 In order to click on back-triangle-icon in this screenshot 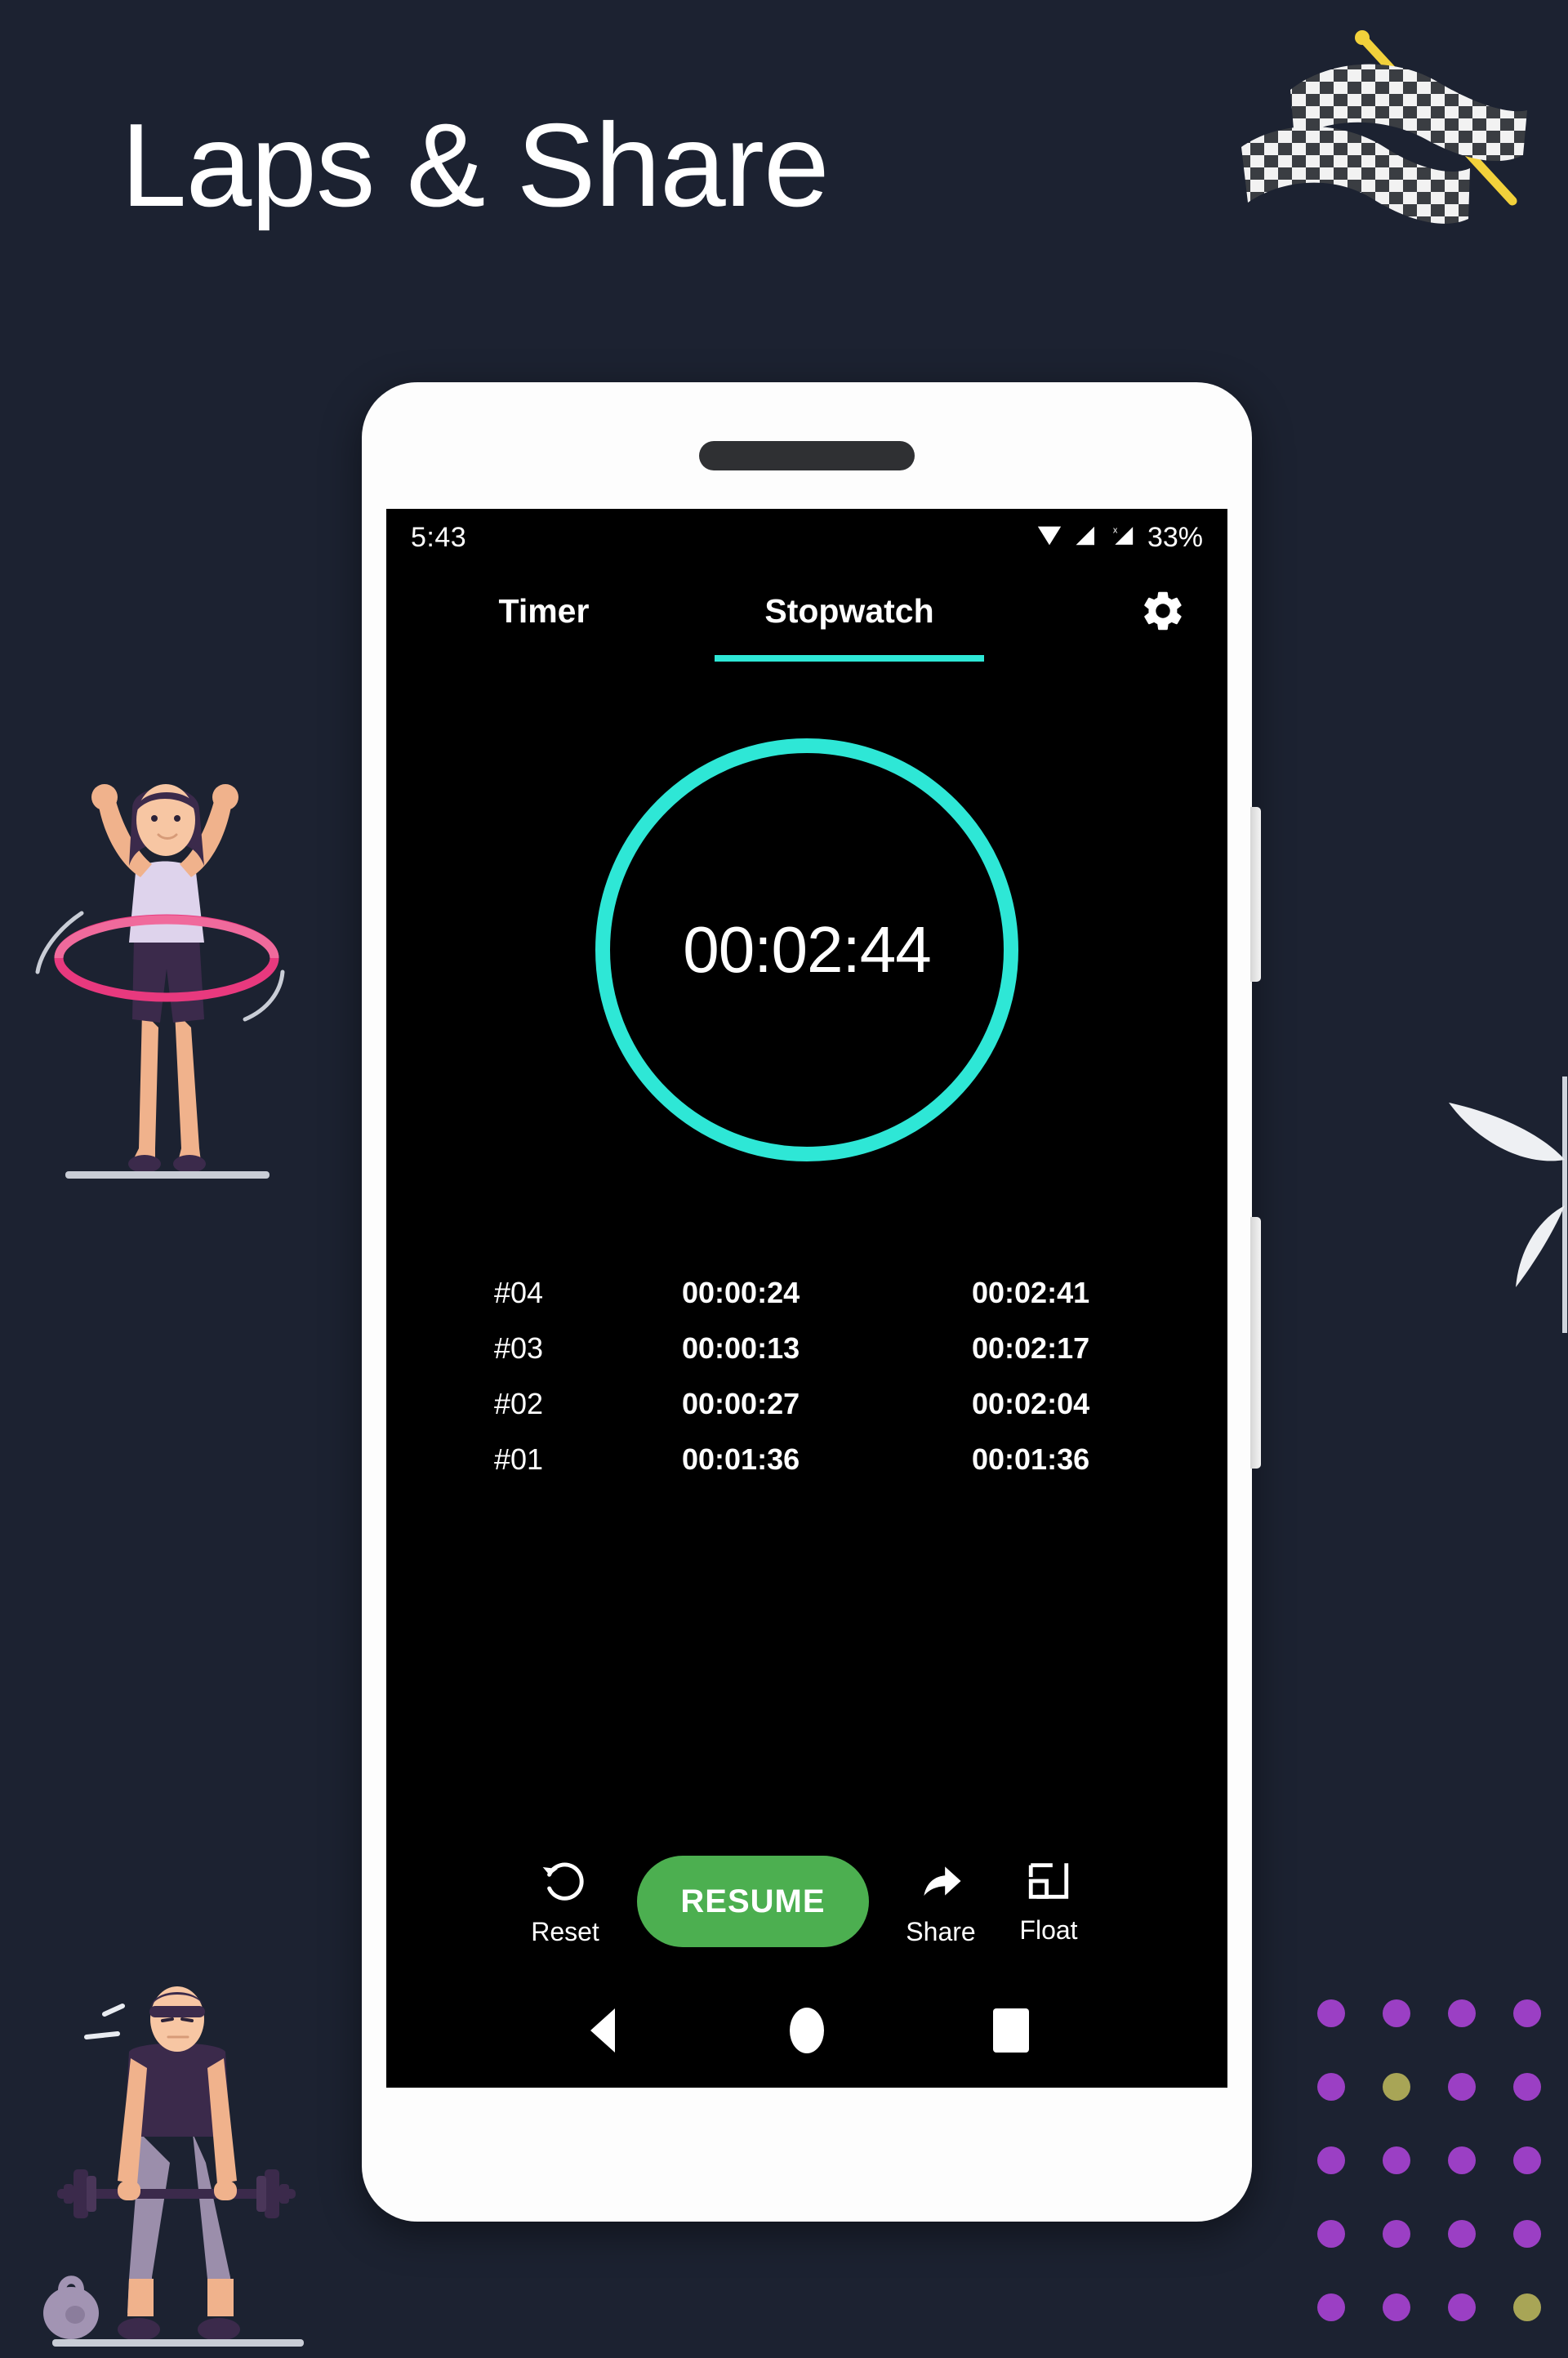, I will do `click(602, 2030)`.